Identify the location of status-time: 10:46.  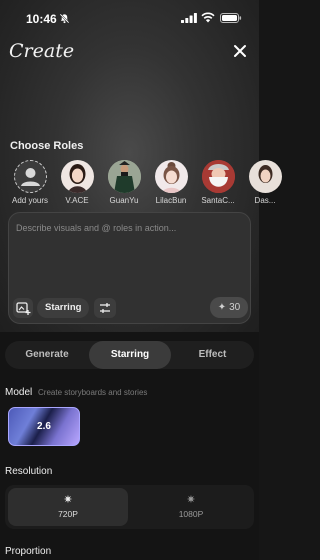
(41, 19).